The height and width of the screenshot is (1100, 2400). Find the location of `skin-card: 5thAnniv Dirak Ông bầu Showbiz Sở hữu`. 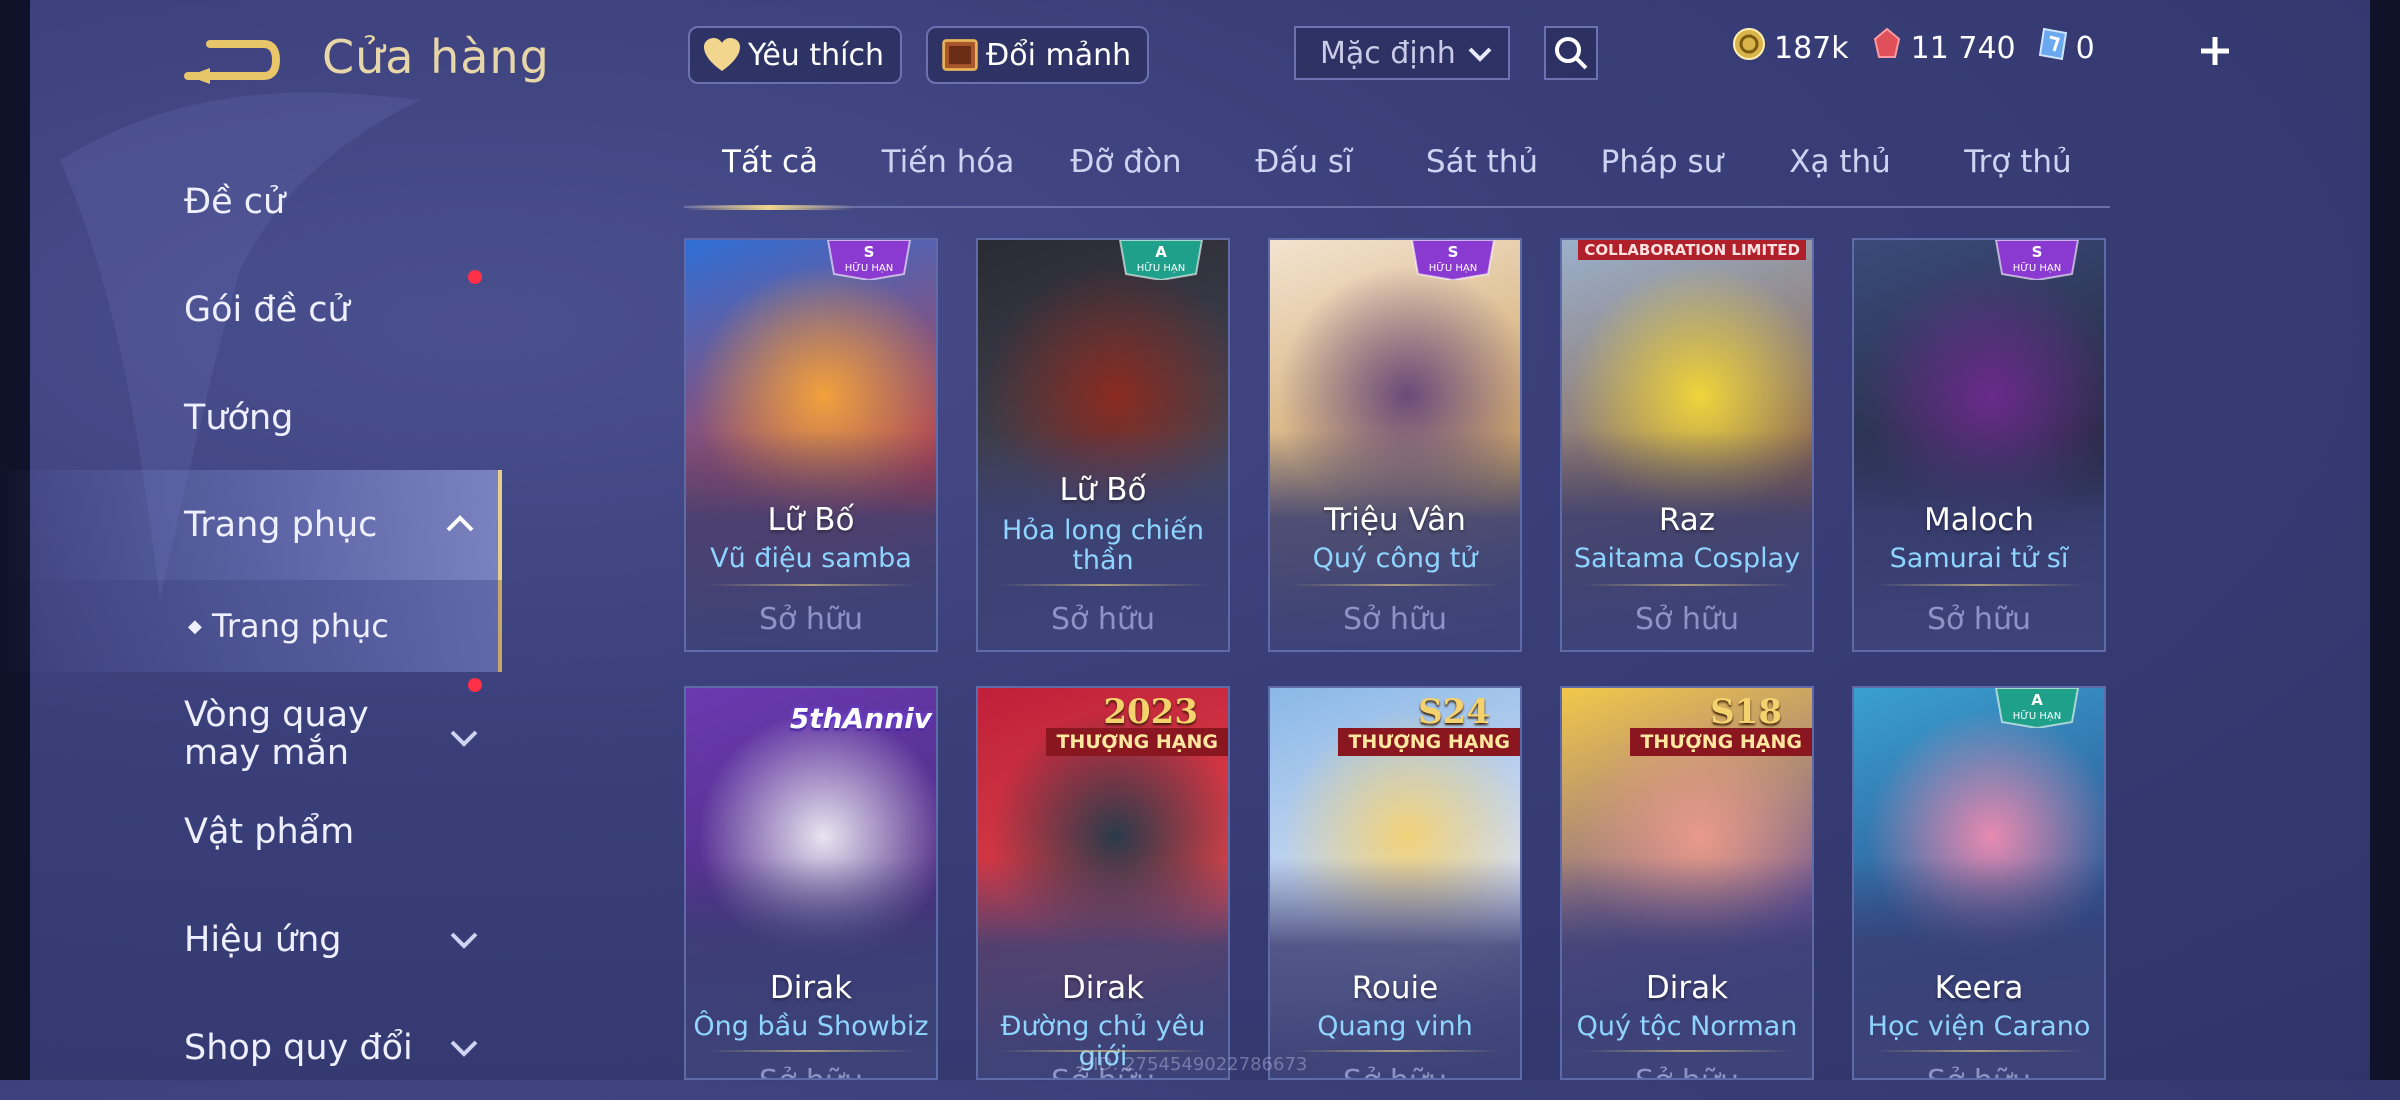

skin-card: 5thAnniv Dirak Ông bầu Showbiz Sở hữu is located at coordinates (811, 883).